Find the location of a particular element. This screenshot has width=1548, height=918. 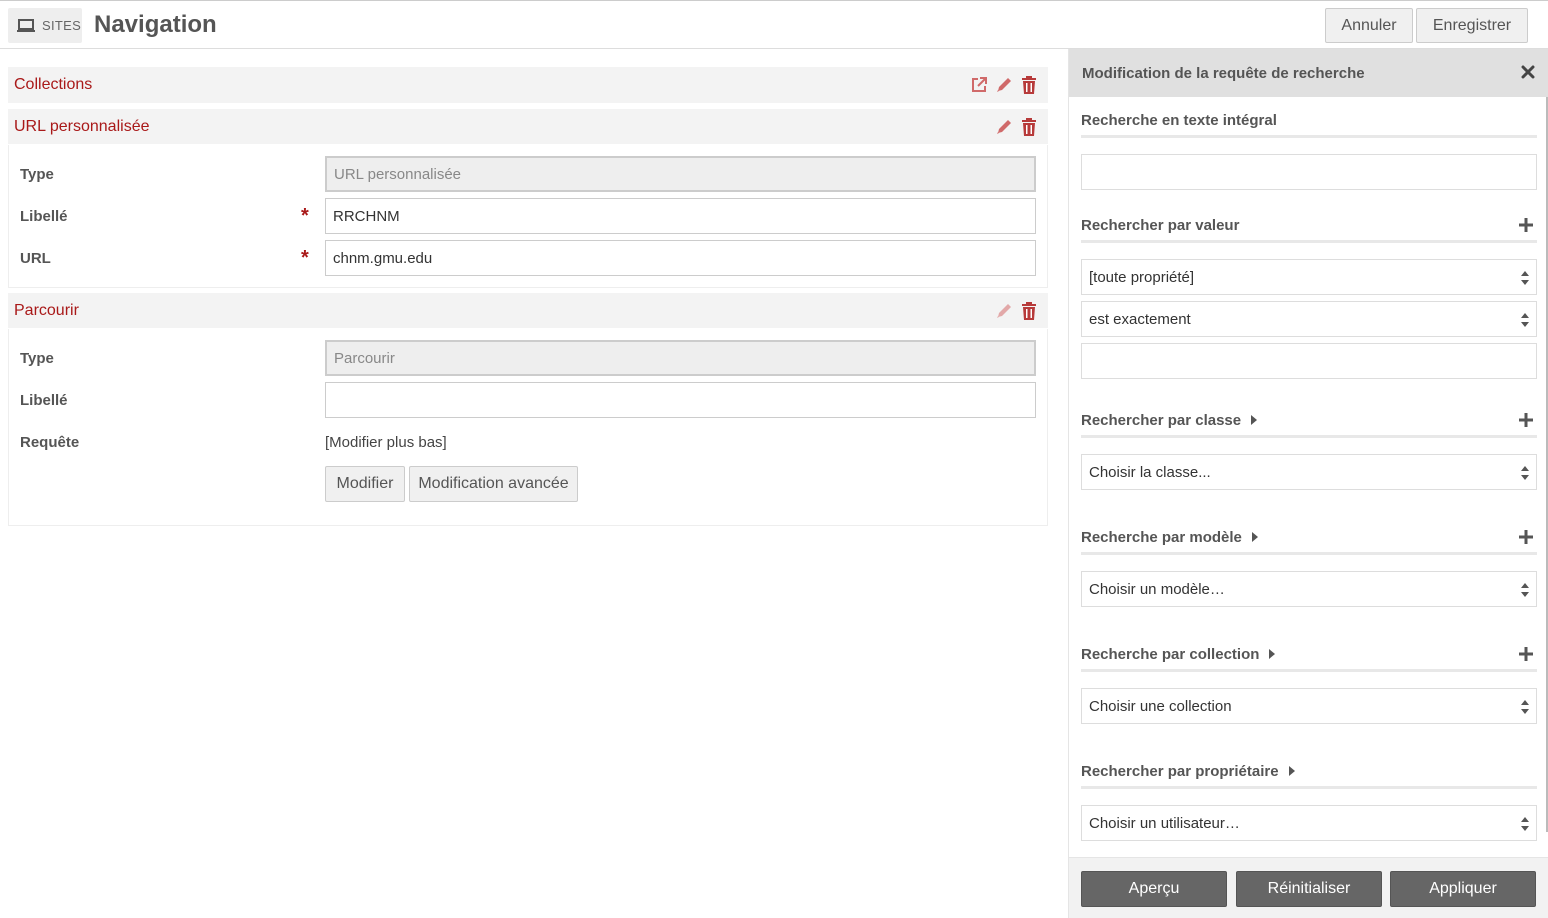

type-field: Parcourir is located at coordinates (680, 358).